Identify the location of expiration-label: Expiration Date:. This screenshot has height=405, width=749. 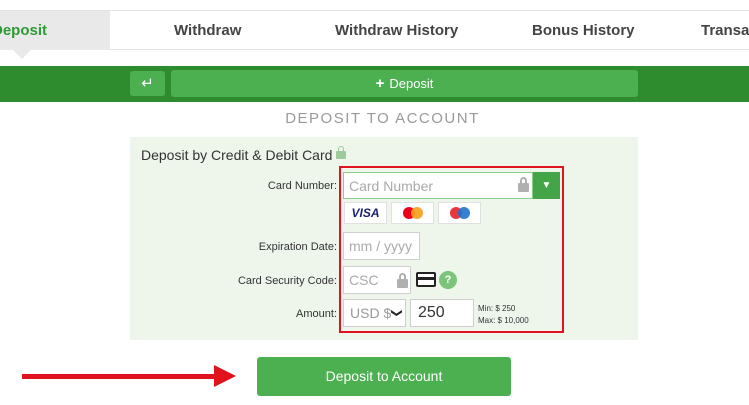
(297, 247).